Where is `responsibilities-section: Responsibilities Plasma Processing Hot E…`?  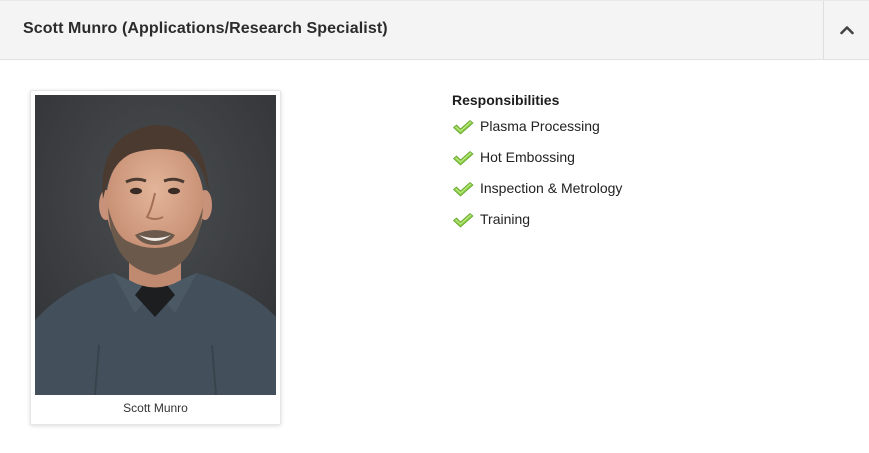 responsibilities-section: Responsibilities Plasma Processing Hot E… is located at coordinates (642, 166).